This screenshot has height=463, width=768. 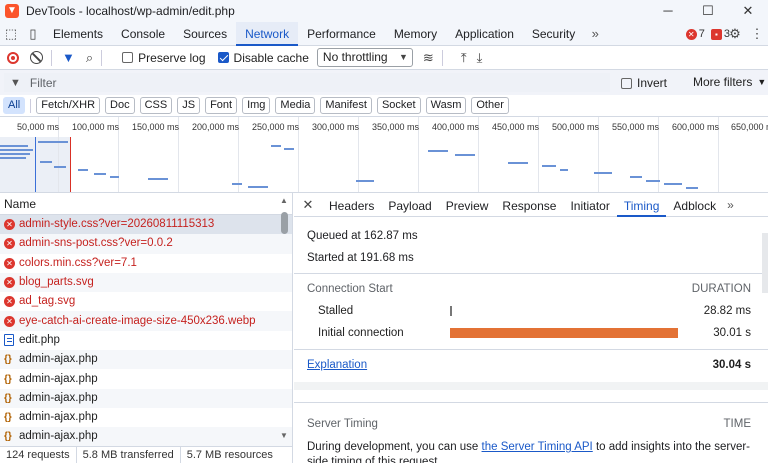 I want to click on more-options-icon: ⋮, so click(x=757, y=34).